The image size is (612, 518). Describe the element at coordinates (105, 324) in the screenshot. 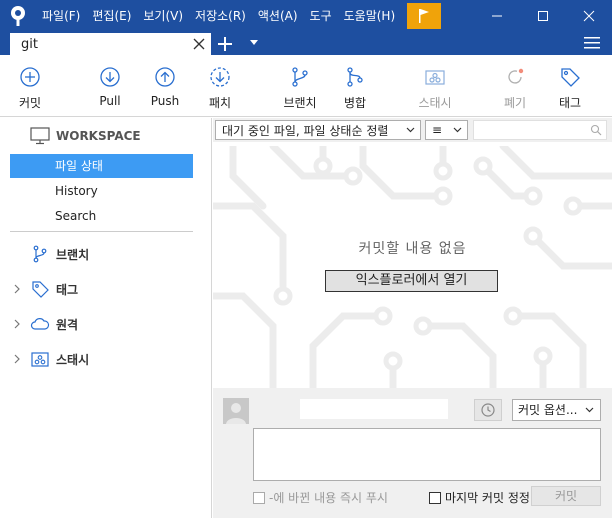

I see `sidebar-group-remotes: 원격` at that location.